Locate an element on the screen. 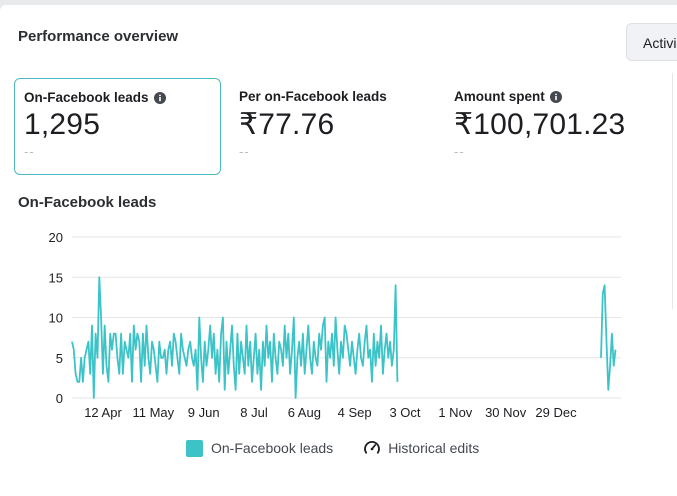 This screenshot has height=496, width=677. legend-label: On-Facebook leads is located at coordinates (272, 448).